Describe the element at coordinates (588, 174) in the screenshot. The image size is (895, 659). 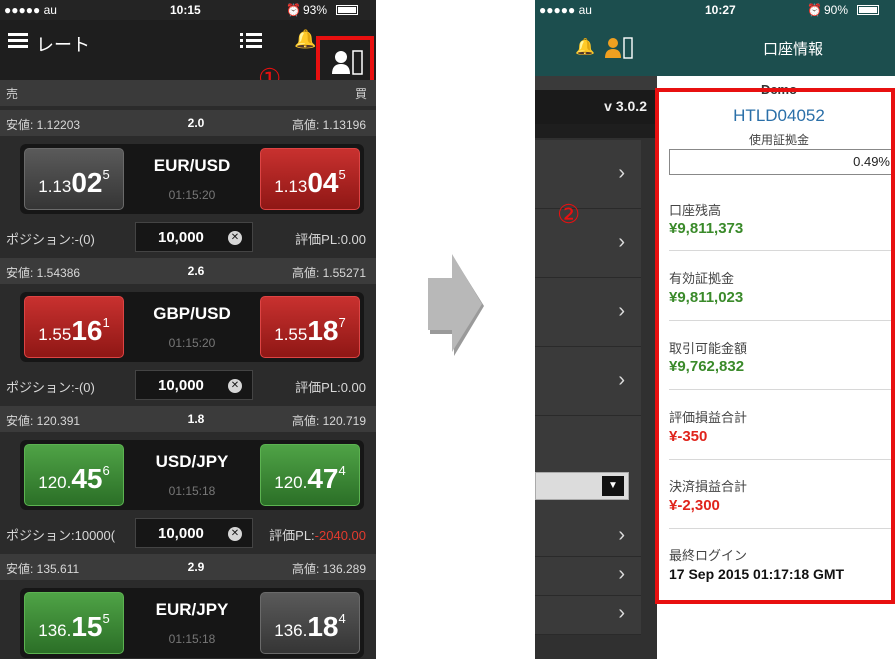
I see `menu-row-1: ›` at that location.